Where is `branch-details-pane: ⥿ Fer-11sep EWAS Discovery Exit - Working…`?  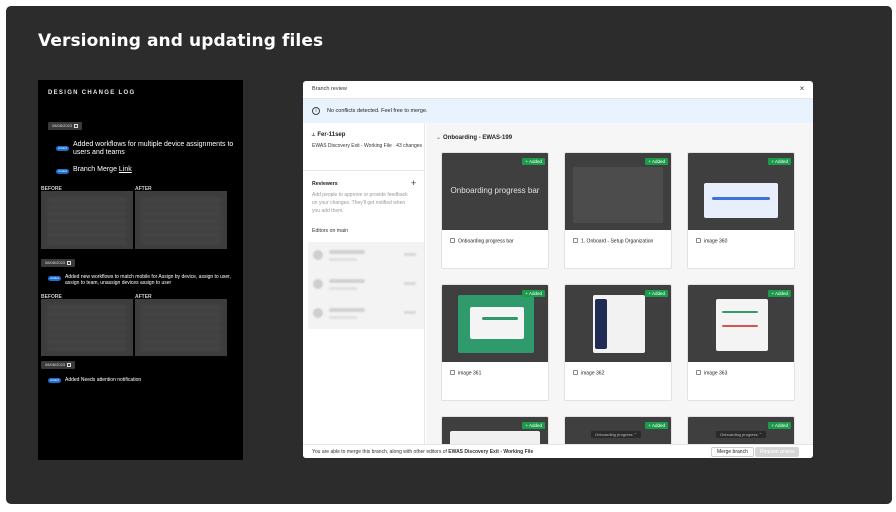
branch-details-pane: ⥿ Fer-11sep EWAS Discovery Exit - Working… is located at coordinates (364, 290).